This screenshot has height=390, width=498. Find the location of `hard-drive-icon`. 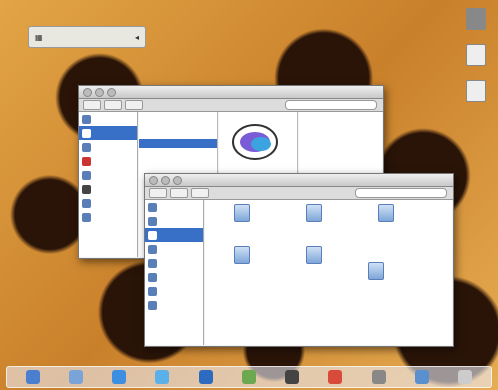

hard-drive-icon is located at coordinates (476, 19).